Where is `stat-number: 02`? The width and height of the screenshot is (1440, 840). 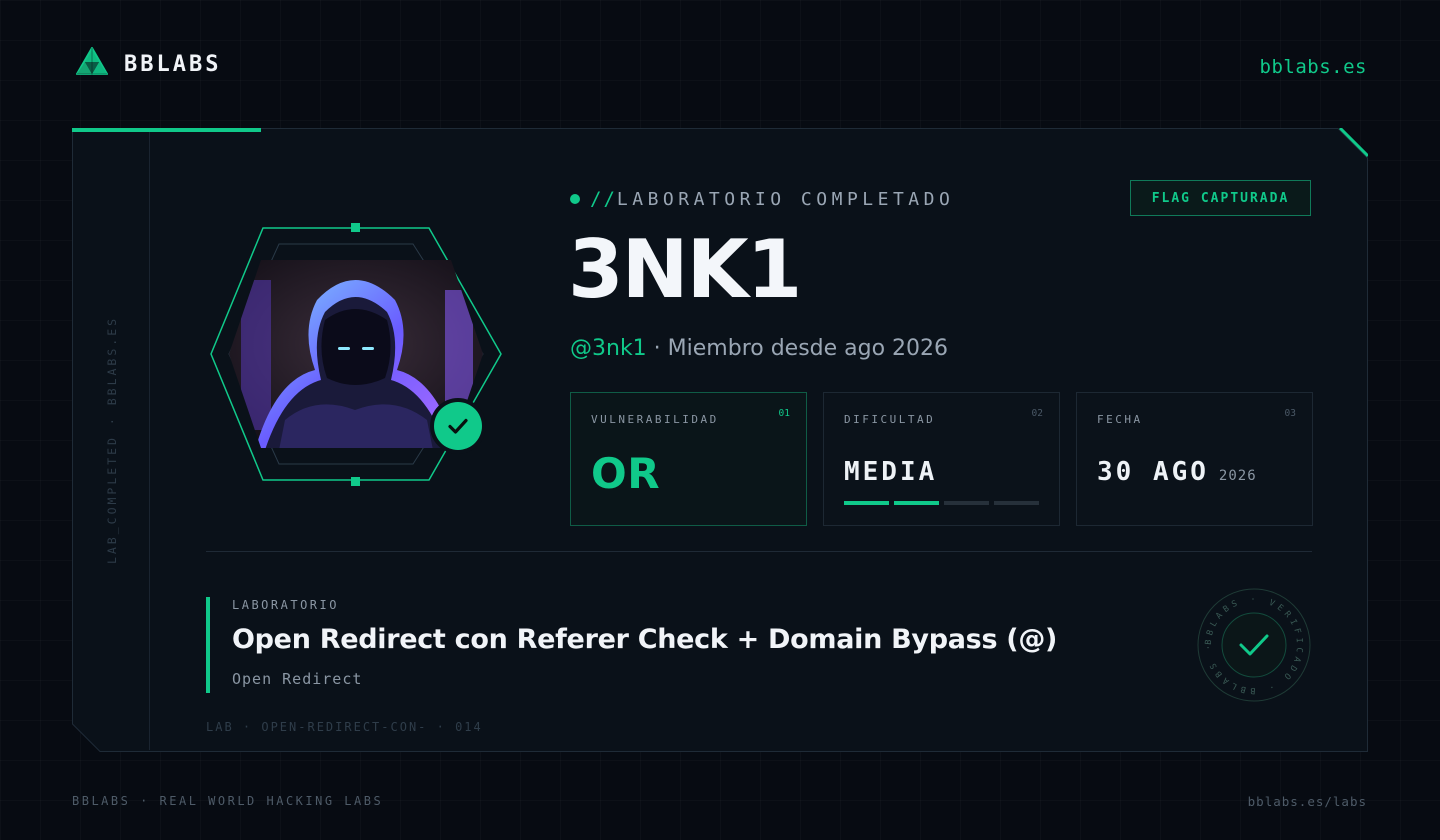
stat-number: 02 is located at coordinates (1037, 413).